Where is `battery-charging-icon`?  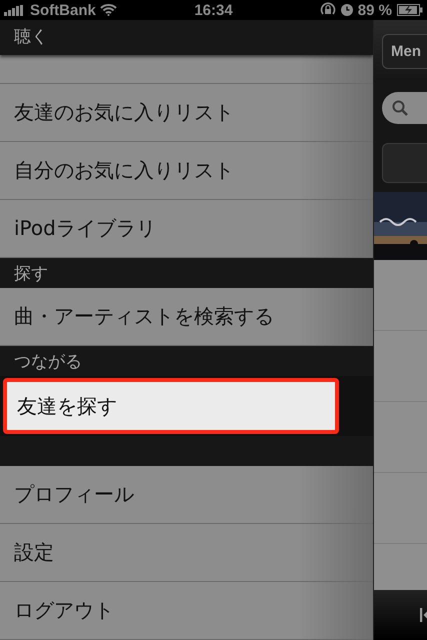
battery-charging-icon is located at coordinates (410, 10).